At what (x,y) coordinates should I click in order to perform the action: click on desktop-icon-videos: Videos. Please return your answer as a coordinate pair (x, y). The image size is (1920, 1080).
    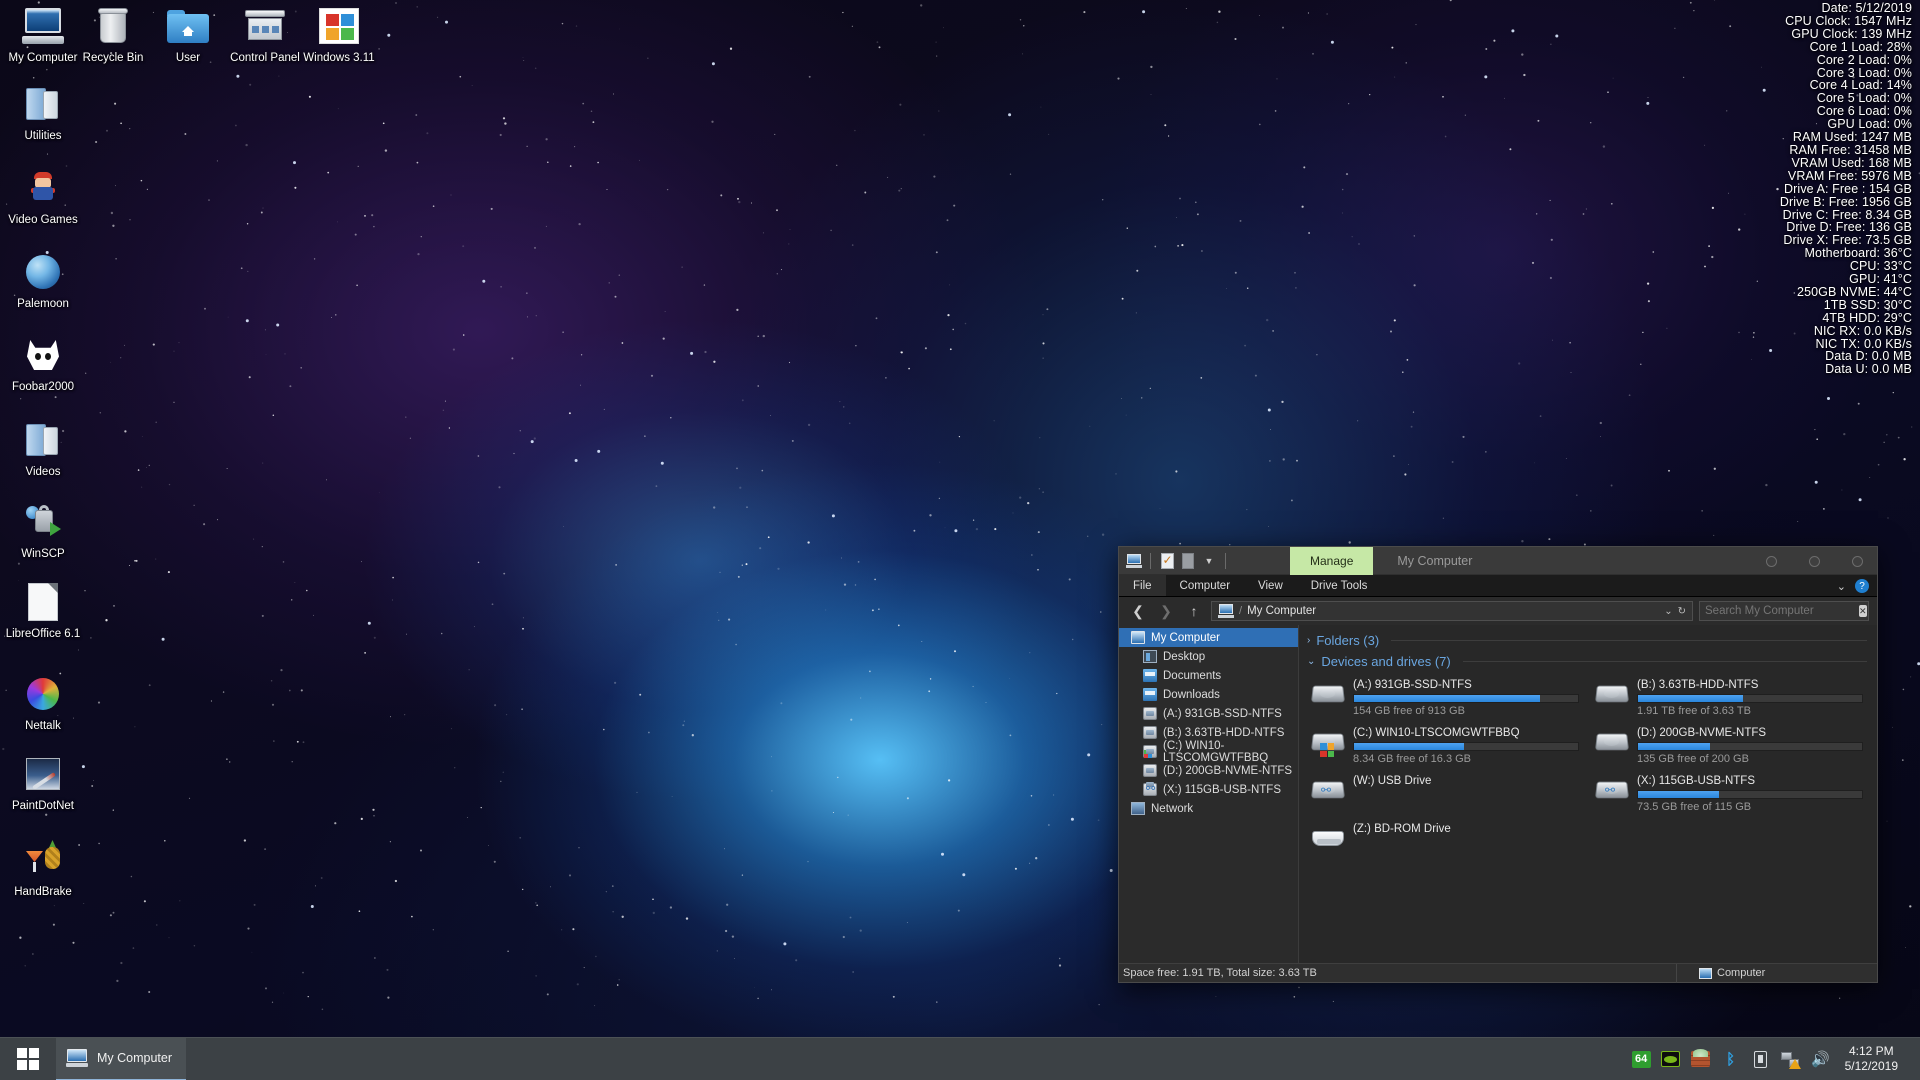
    Looking at the image, I should click on (43, 448).